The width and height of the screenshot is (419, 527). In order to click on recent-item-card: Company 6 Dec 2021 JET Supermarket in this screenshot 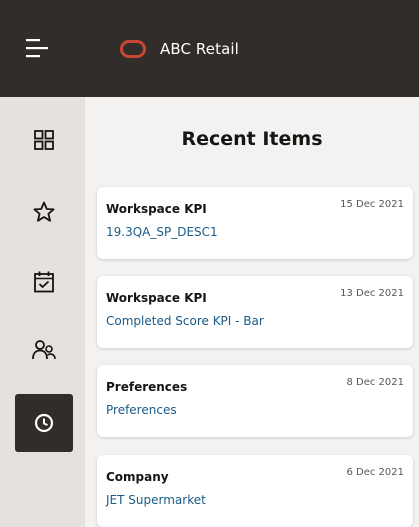, I will do `click(255, 491)`.